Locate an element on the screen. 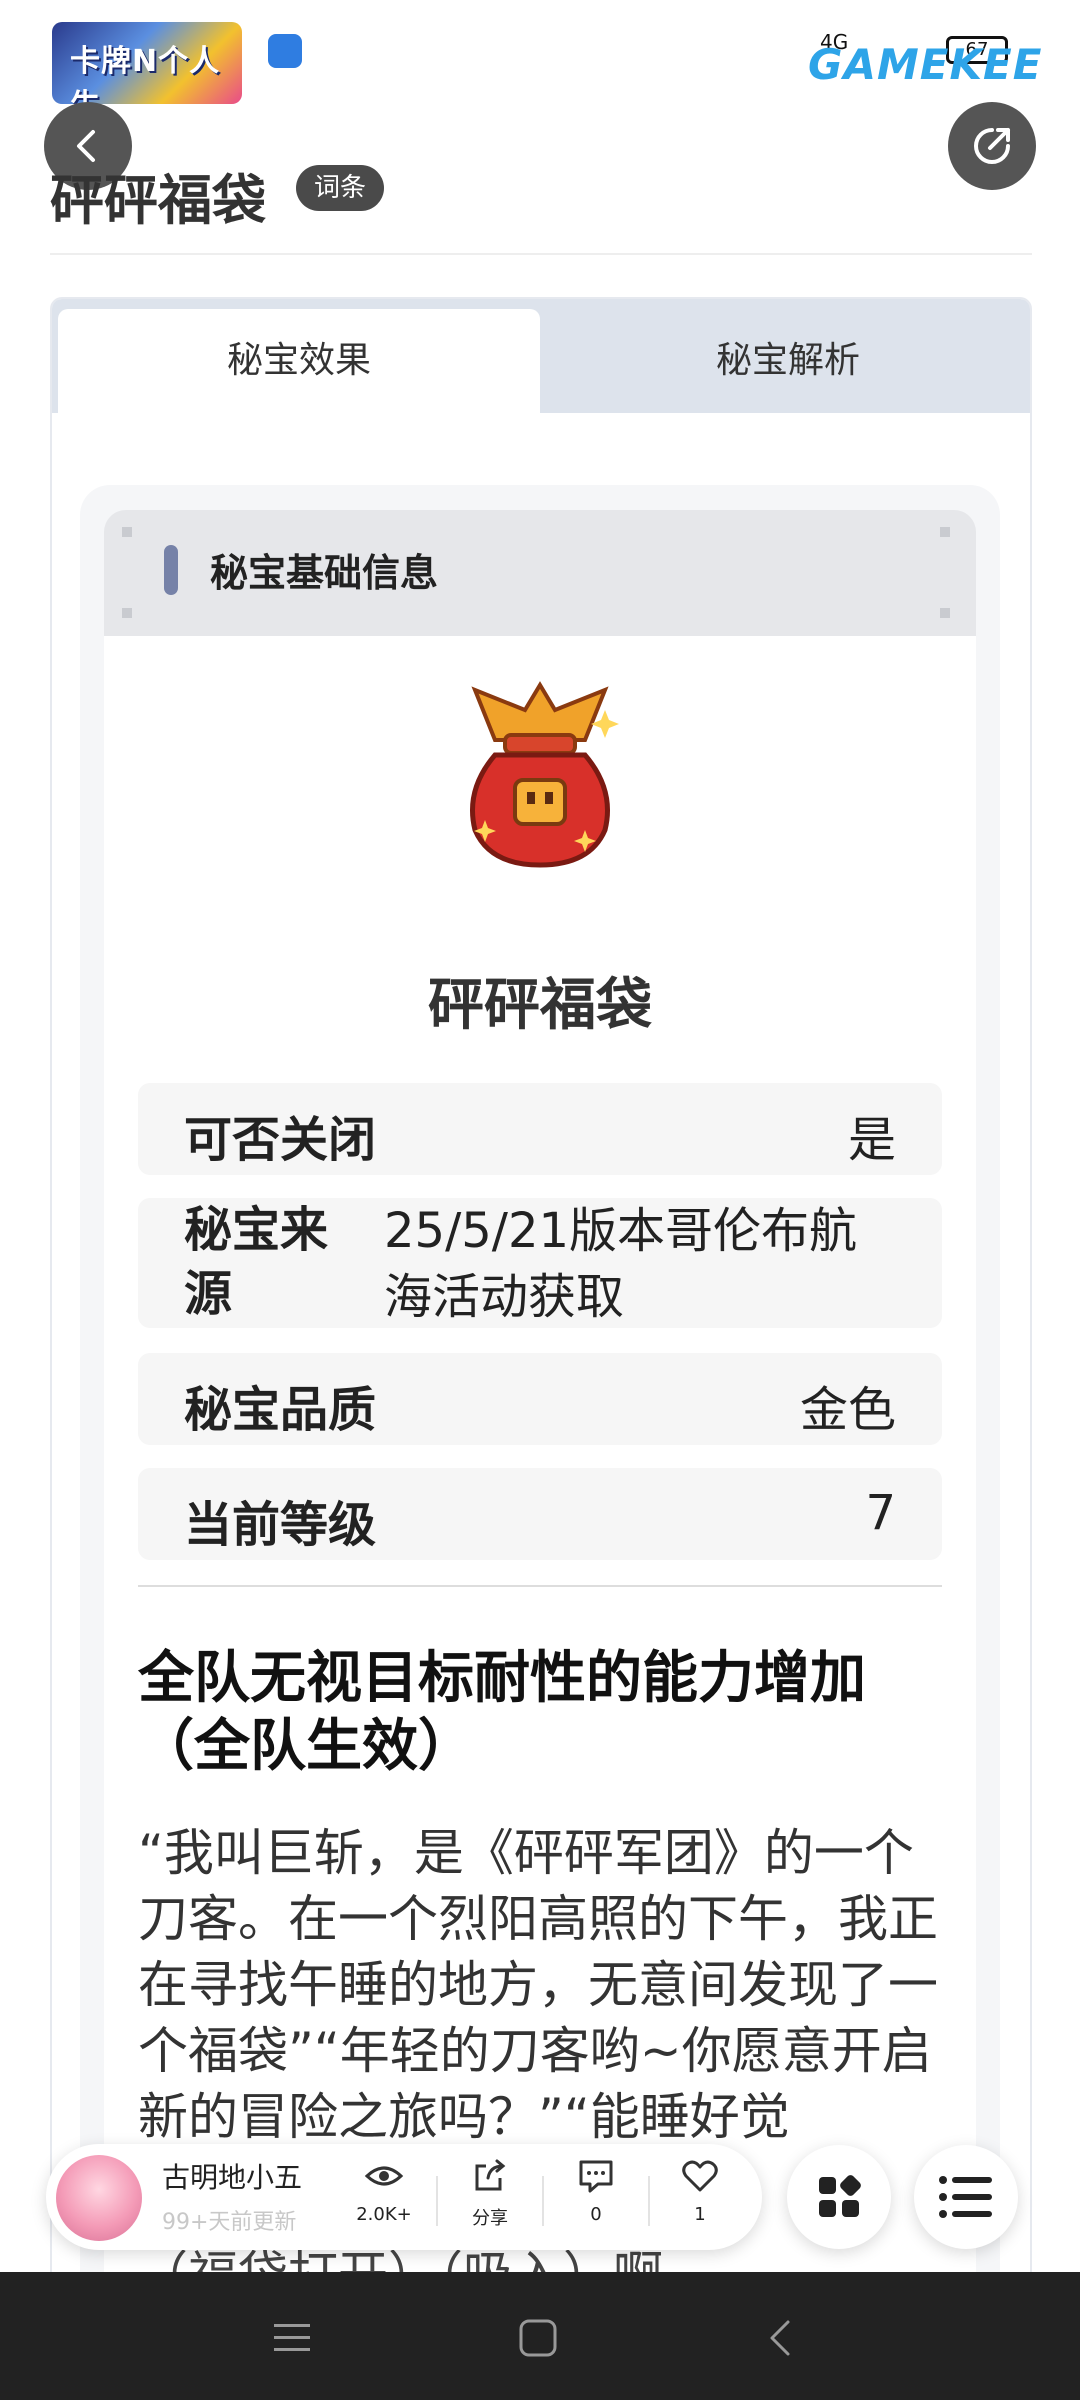 The height and width of the screenshot is (2400, 1080). notification-icon is located at coordinates (285, 51).